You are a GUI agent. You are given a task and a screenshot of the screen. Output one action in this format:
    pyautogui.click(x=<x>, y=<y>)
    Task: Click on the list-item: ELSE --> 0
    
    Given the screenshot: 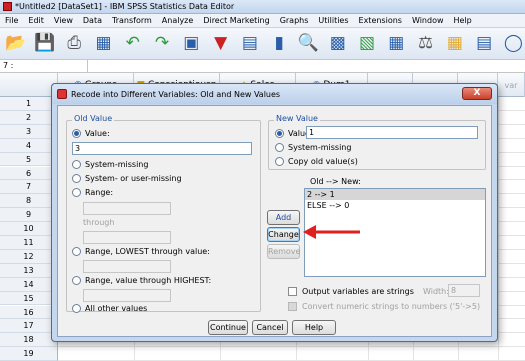 What is the action you would take?
    pyautogui.click(x=395, y=205)
    